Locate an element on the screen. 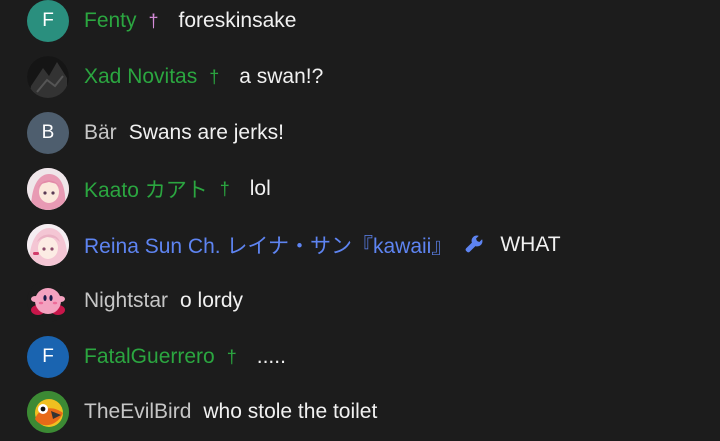  author-name: Kaato カアト is located at coordinates (146, 189).